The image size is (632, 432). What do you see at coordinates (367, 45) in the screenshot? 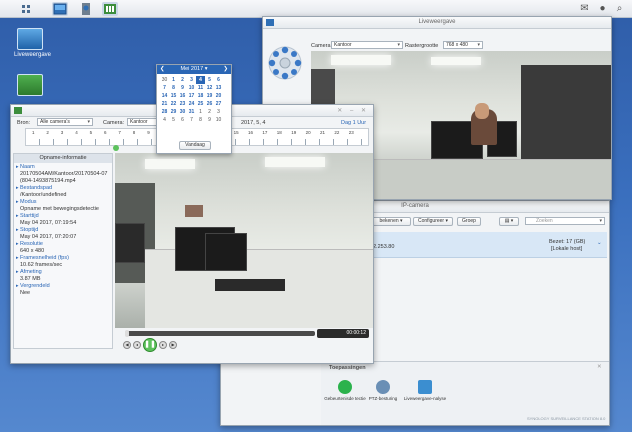
I see `liveview-camera-select: Kantoor` at bounding box center [367, 45].